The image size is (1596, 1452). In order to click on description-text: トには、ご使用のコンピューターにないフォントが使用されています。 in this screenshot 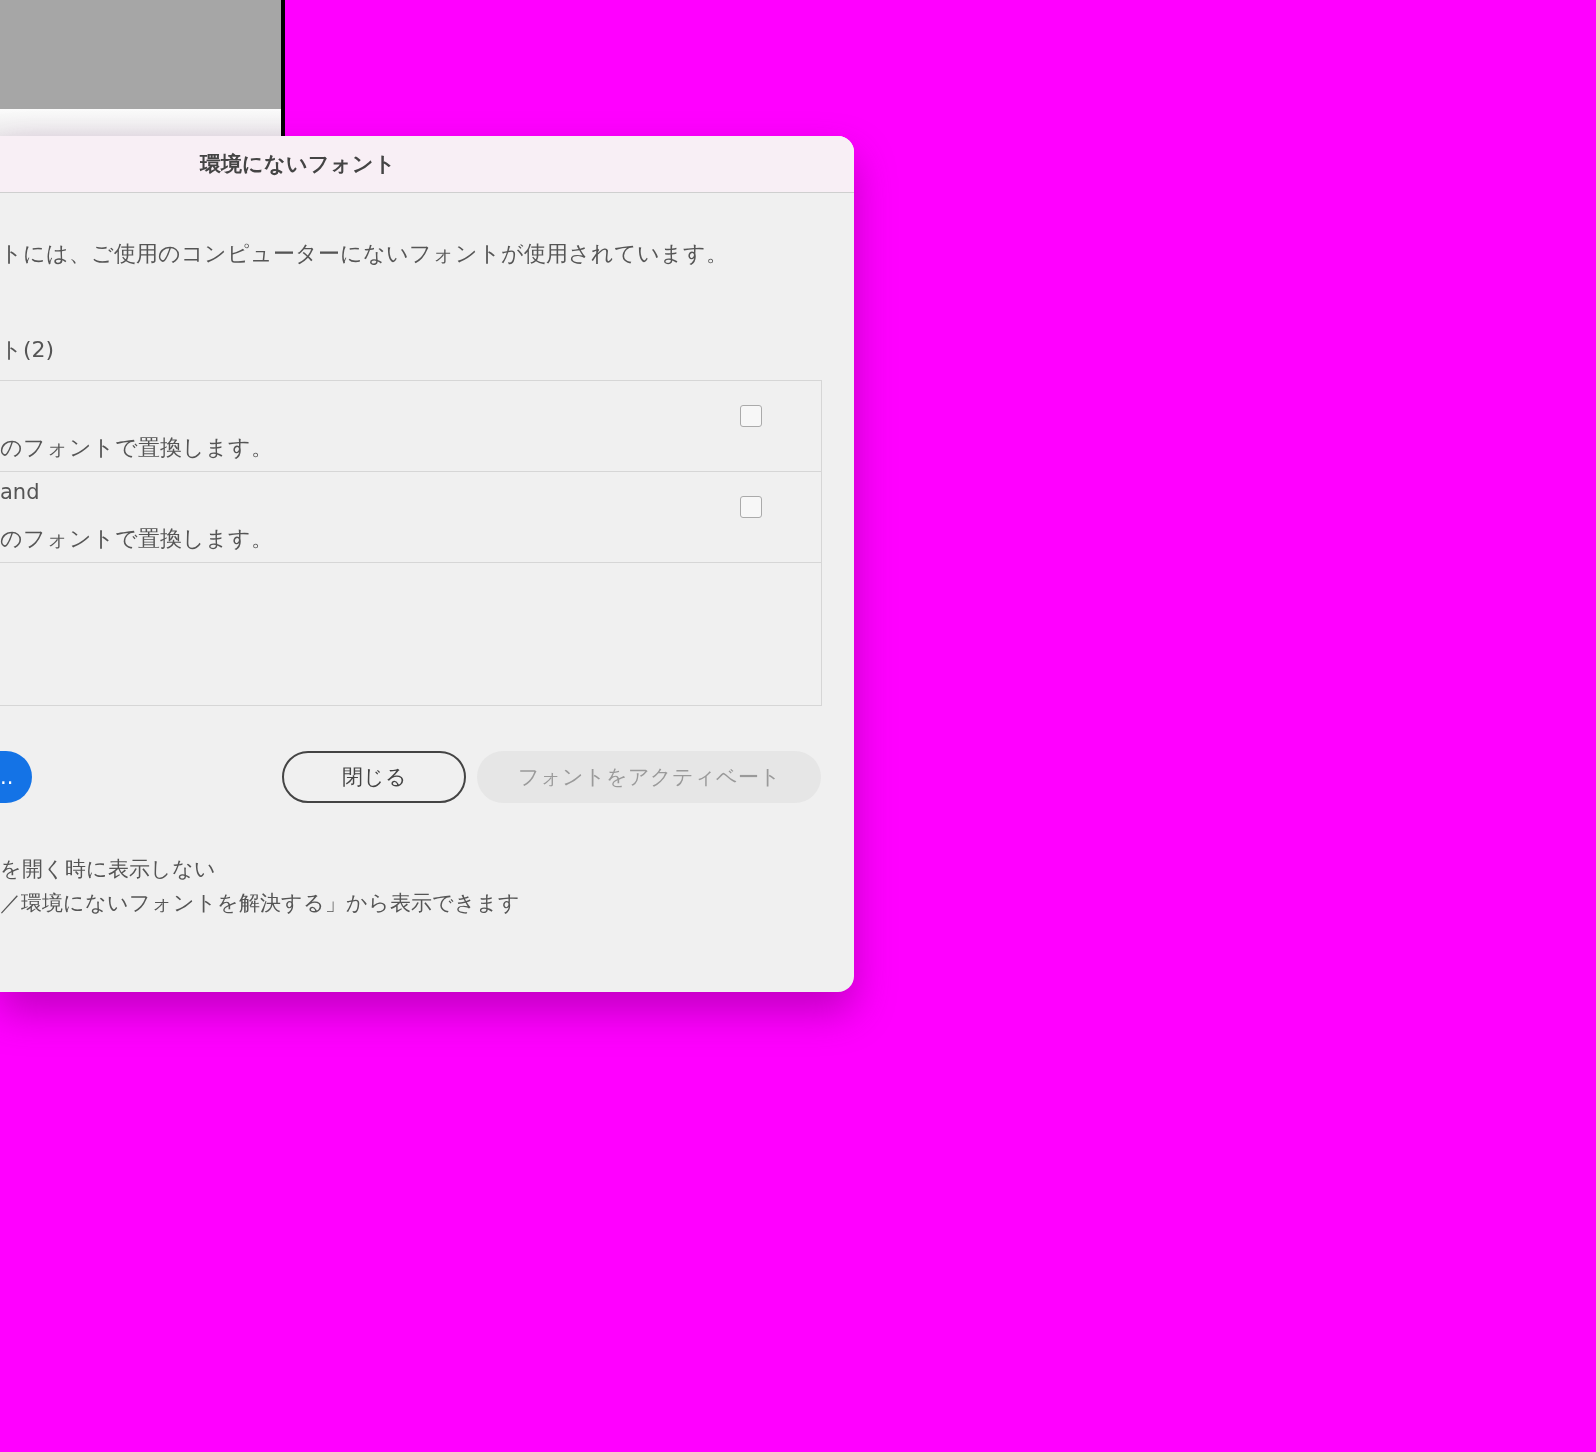, I will do `click(364, 254)`.